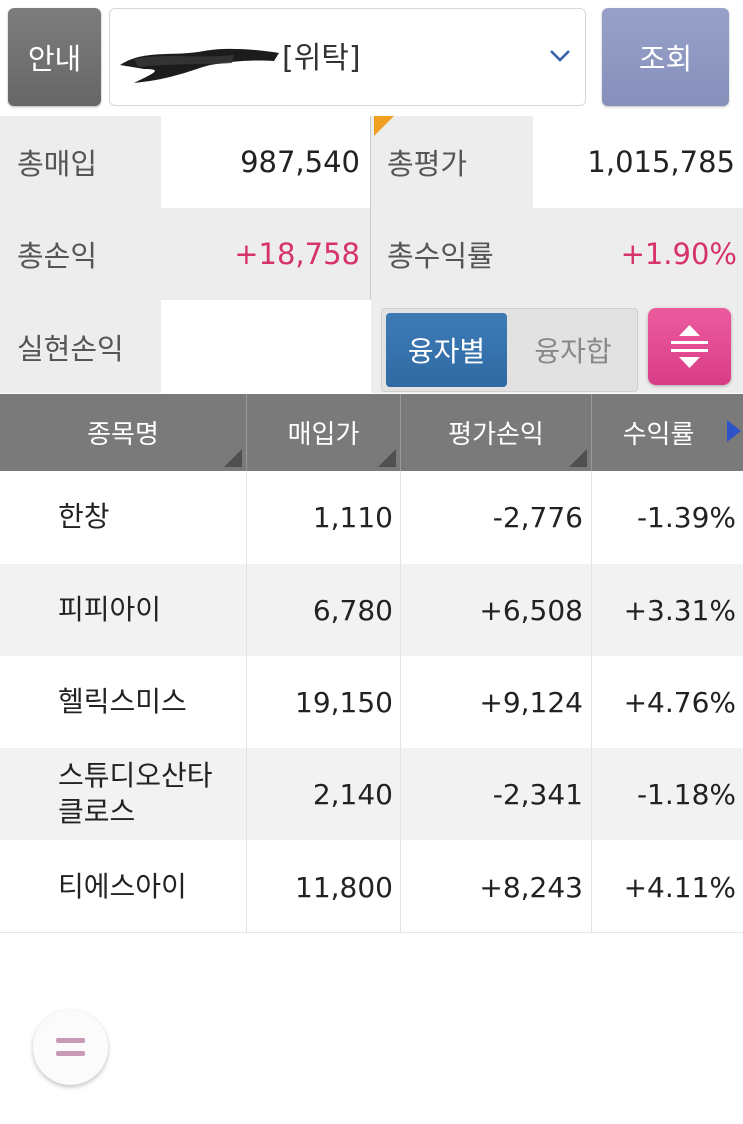 Image resolution: width=743 pixels, height=1124 pixels. What do you see at coordinates (452, 254) in the screenshot?
I see `total-return-label: 총수익률` at bounding box center [452, 254].